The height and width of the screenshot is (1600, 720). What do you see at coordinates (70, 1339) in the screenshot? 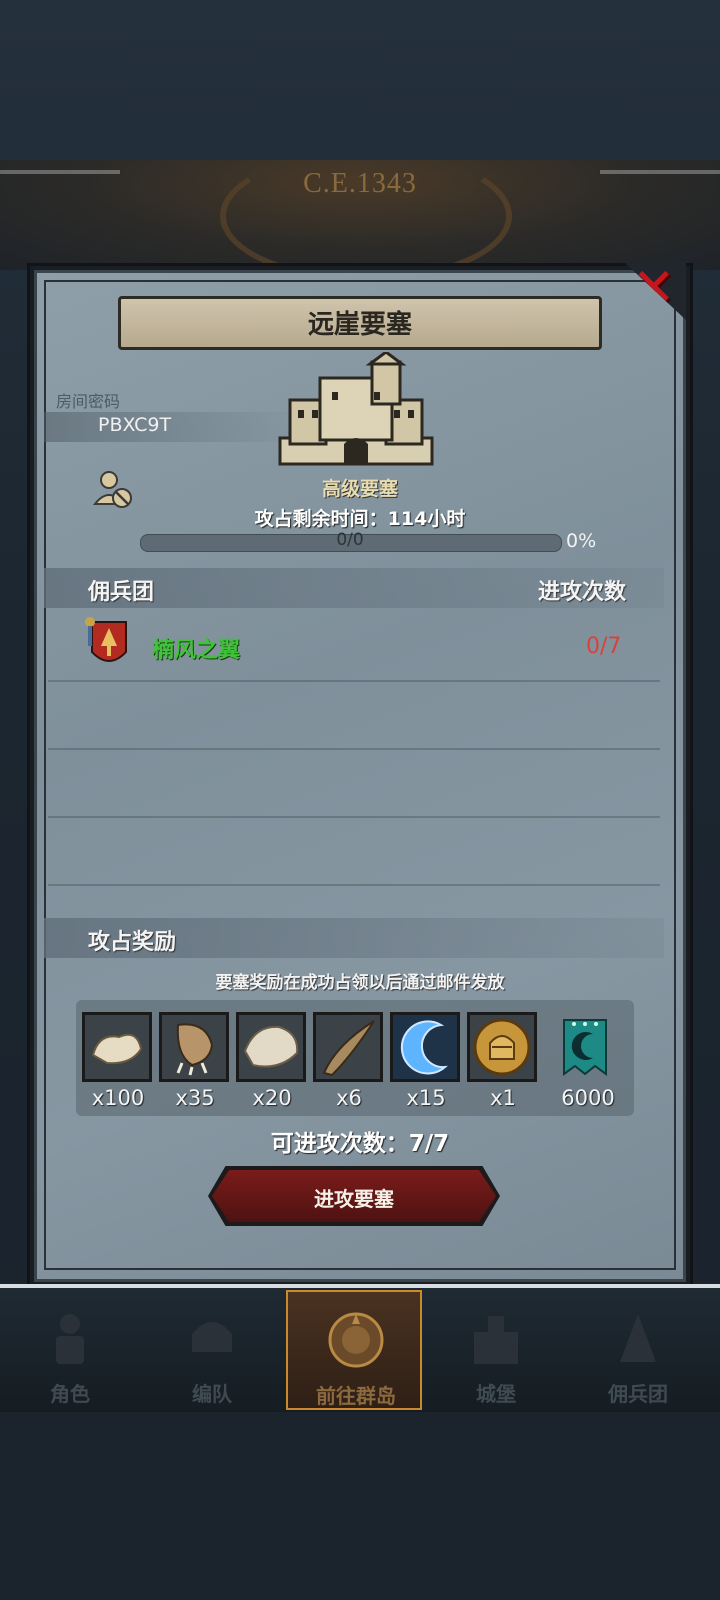
I see `knight-icon` at bounding box center [70, 1339].